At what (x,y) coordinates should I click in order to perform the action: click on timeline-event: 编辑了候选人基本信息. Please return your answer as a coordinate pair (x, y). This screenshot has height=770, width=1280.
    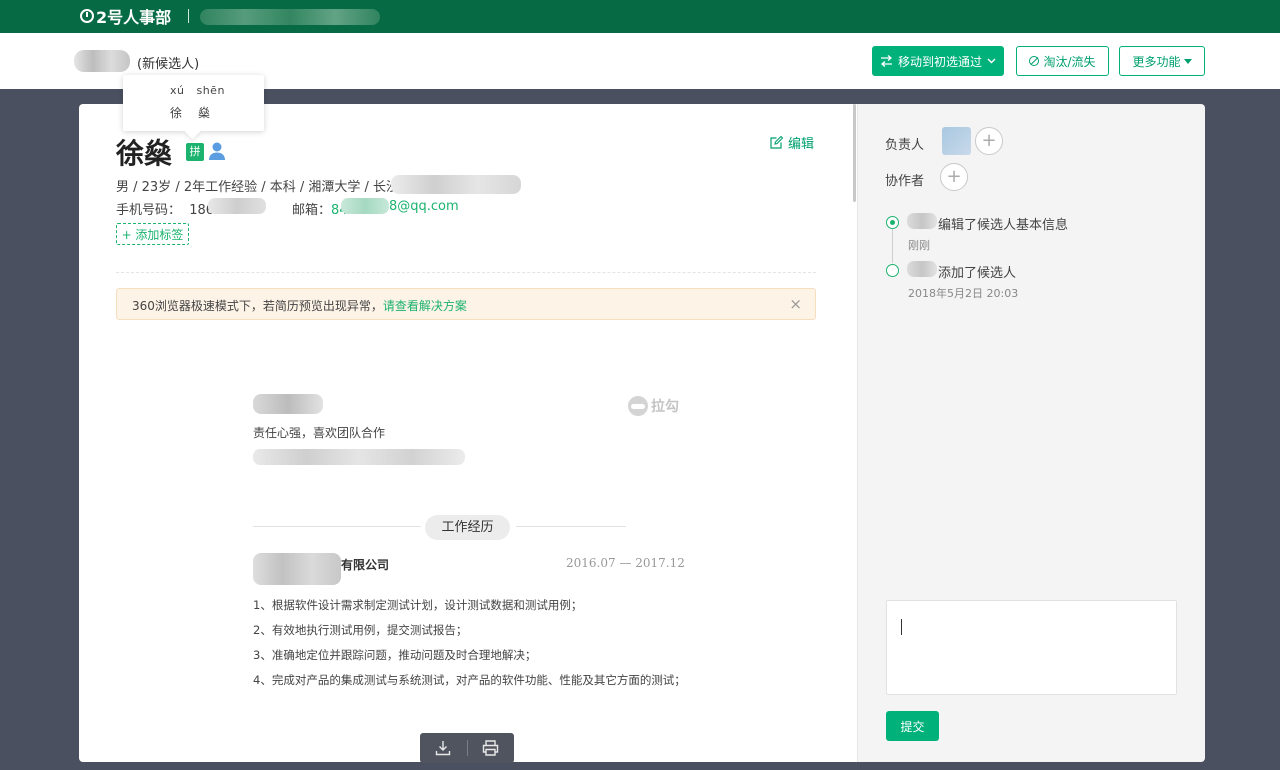
    Looking at the image, I should click on (1003, 225).